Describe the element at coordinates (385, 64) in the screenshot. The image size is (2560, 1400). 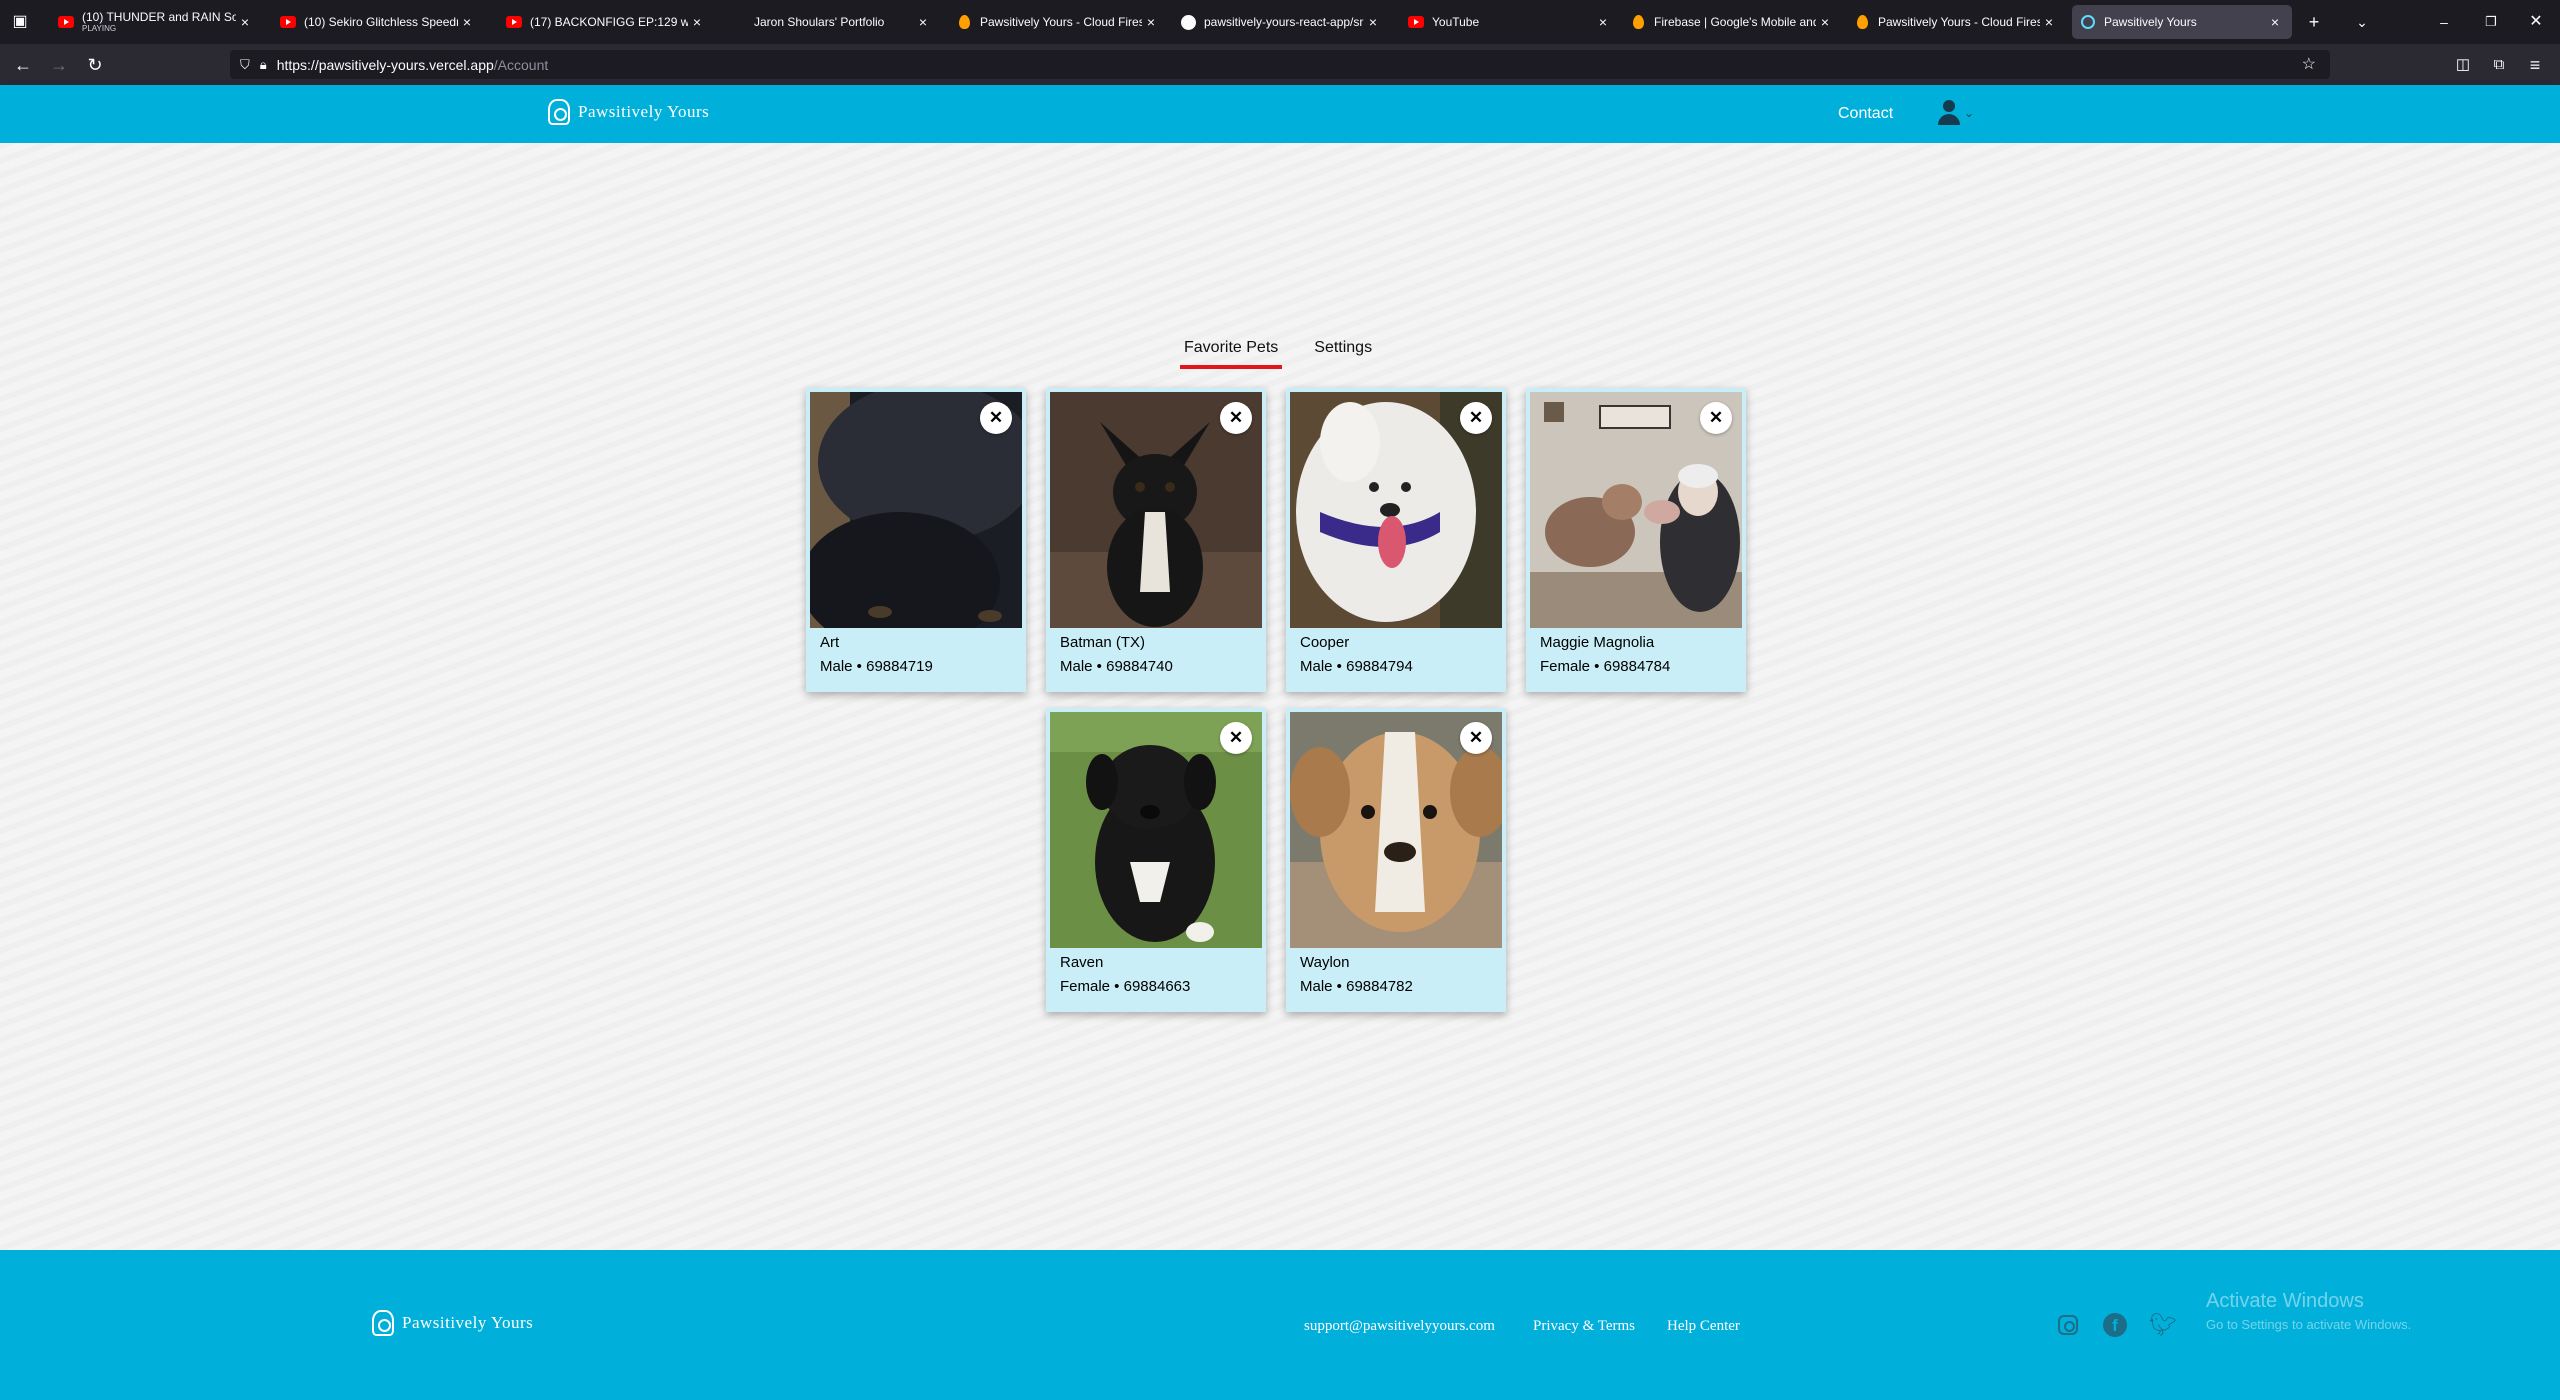
I see `url-host: https://pawsitively-yours.vercel.app` at that location.